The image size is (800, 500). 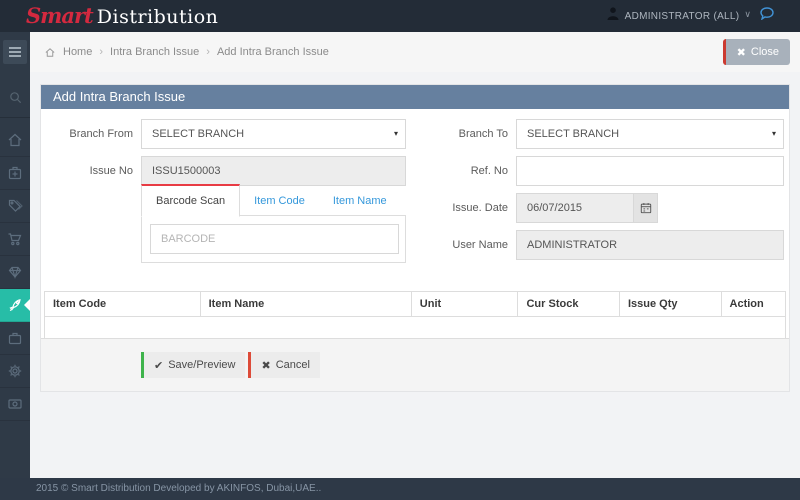 I want to click on calendar-button, so click(x=646, y=208).